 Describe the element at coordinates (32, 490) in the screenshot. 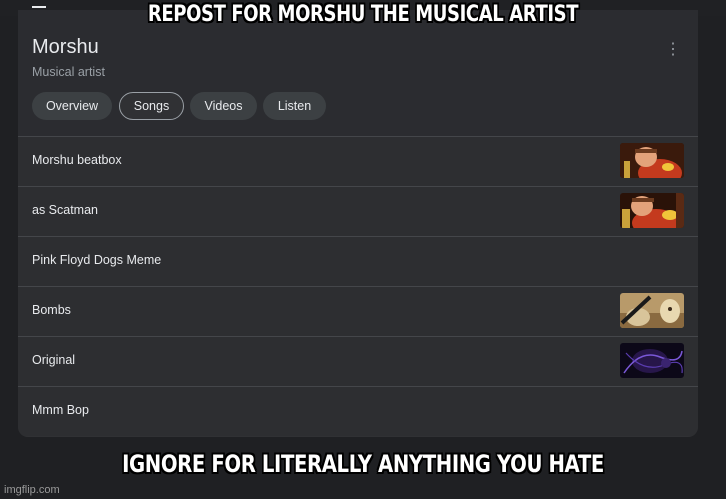

I see `watermark: imgflip.com` at that location.